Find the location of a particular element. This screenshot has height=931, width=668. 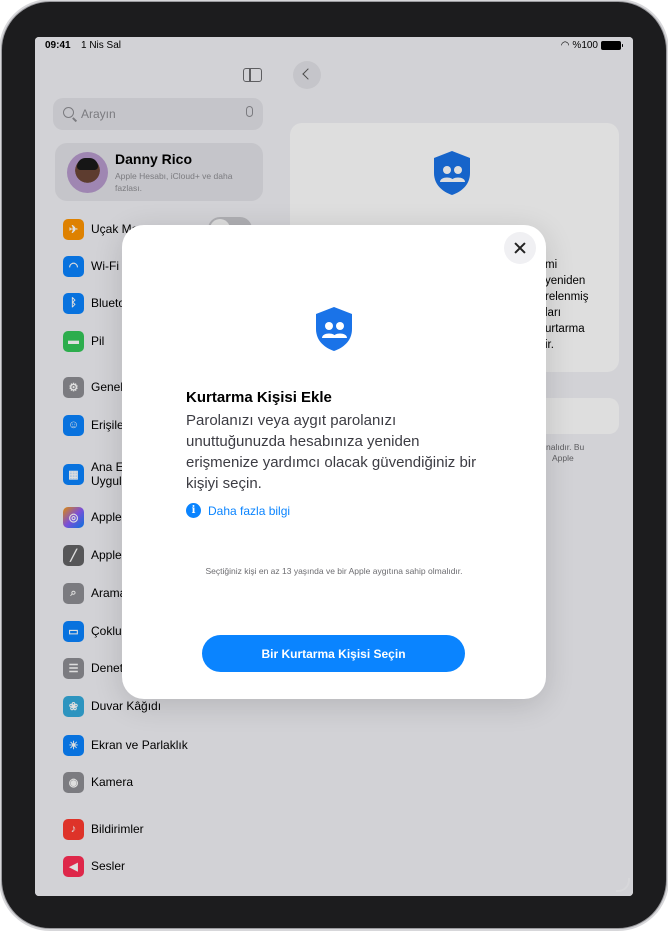

info-icon: i is located at coordinates (193, 510).